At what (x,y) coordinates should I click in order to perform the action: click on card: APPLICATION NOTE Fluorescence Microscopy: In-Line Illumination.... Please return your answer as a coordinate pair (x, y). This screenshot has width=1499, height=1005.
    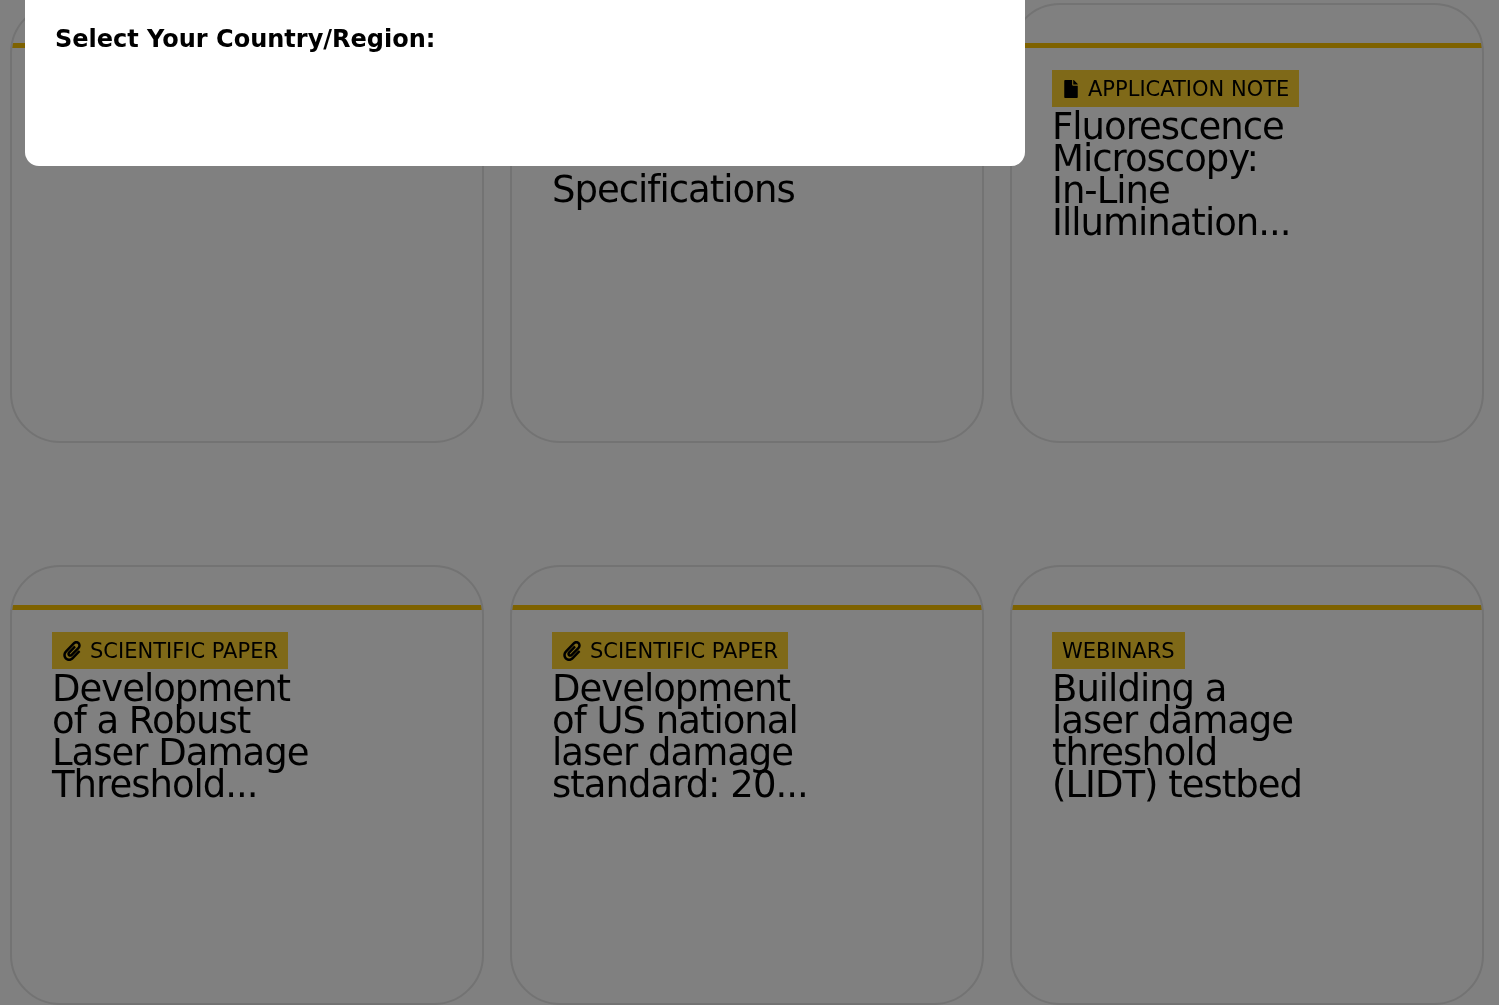
    Looking at the image, I should click on (1247, 223).